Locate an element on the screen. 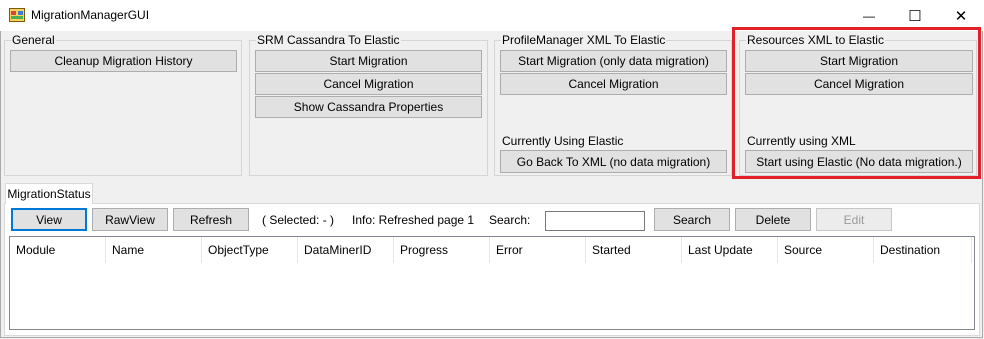 The width and height of the screenshot is (984, 339). column-header: Destination is located at coordinates (923, 250).